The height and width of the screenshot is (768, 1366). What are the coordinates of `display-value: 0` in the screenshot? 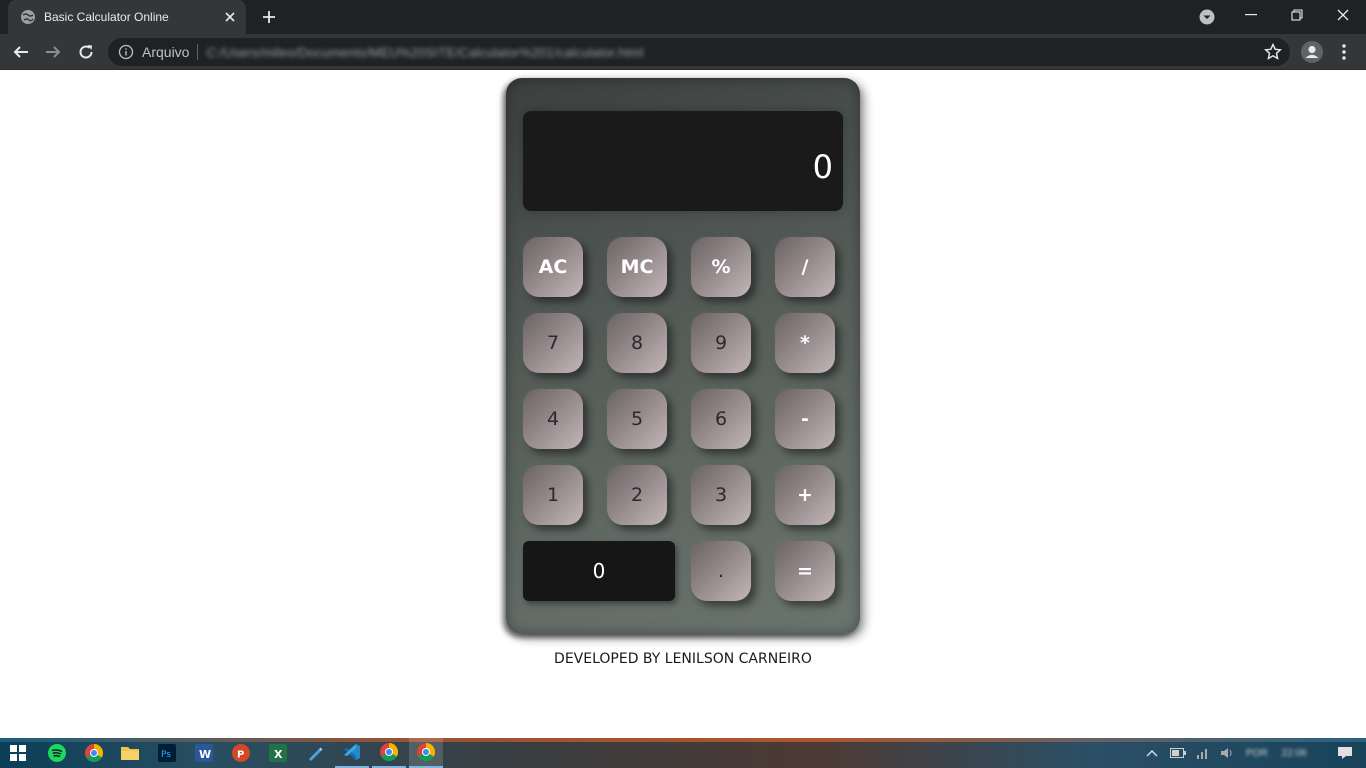 It's located at (822, 167).